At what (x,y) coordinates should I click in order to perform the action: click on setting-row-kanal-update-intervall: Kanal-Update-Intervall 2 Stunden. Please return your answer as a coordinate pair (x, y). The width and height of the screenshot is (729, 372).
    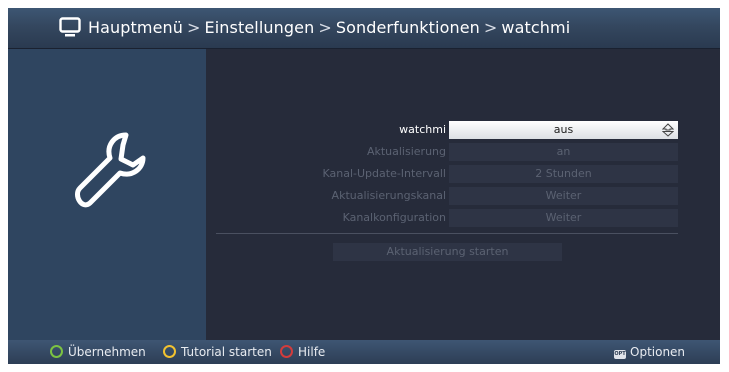
    Looking at the image, I should click on (463, 174).